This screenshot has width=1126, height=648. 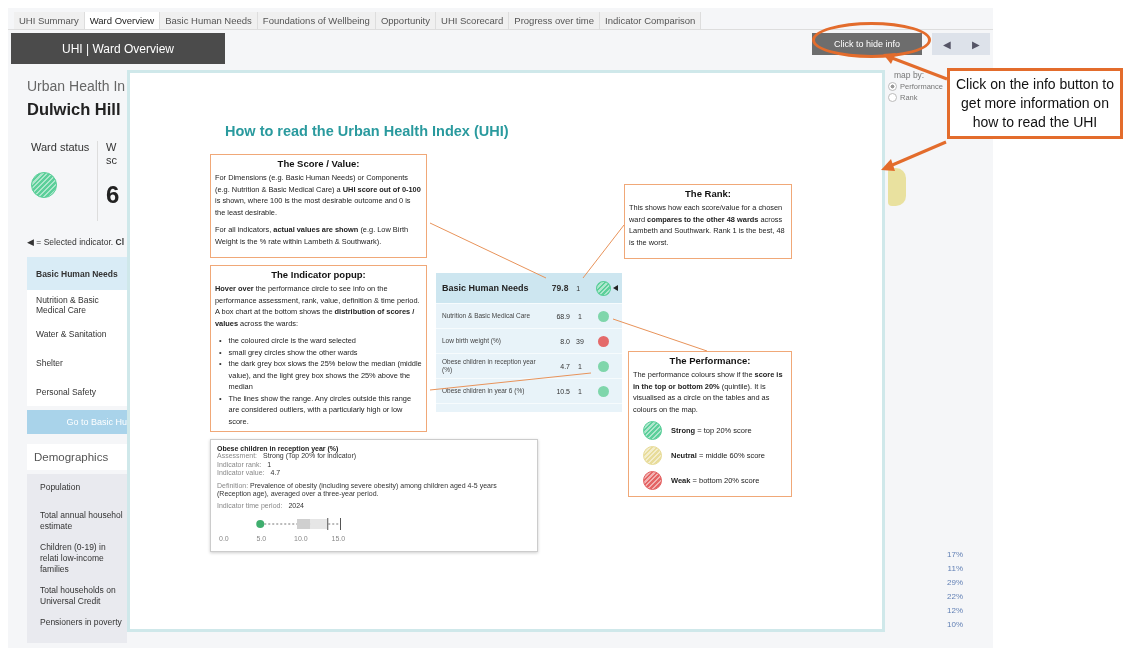 I want to click on age-percentage: 10%, so click(x=955, y=624).